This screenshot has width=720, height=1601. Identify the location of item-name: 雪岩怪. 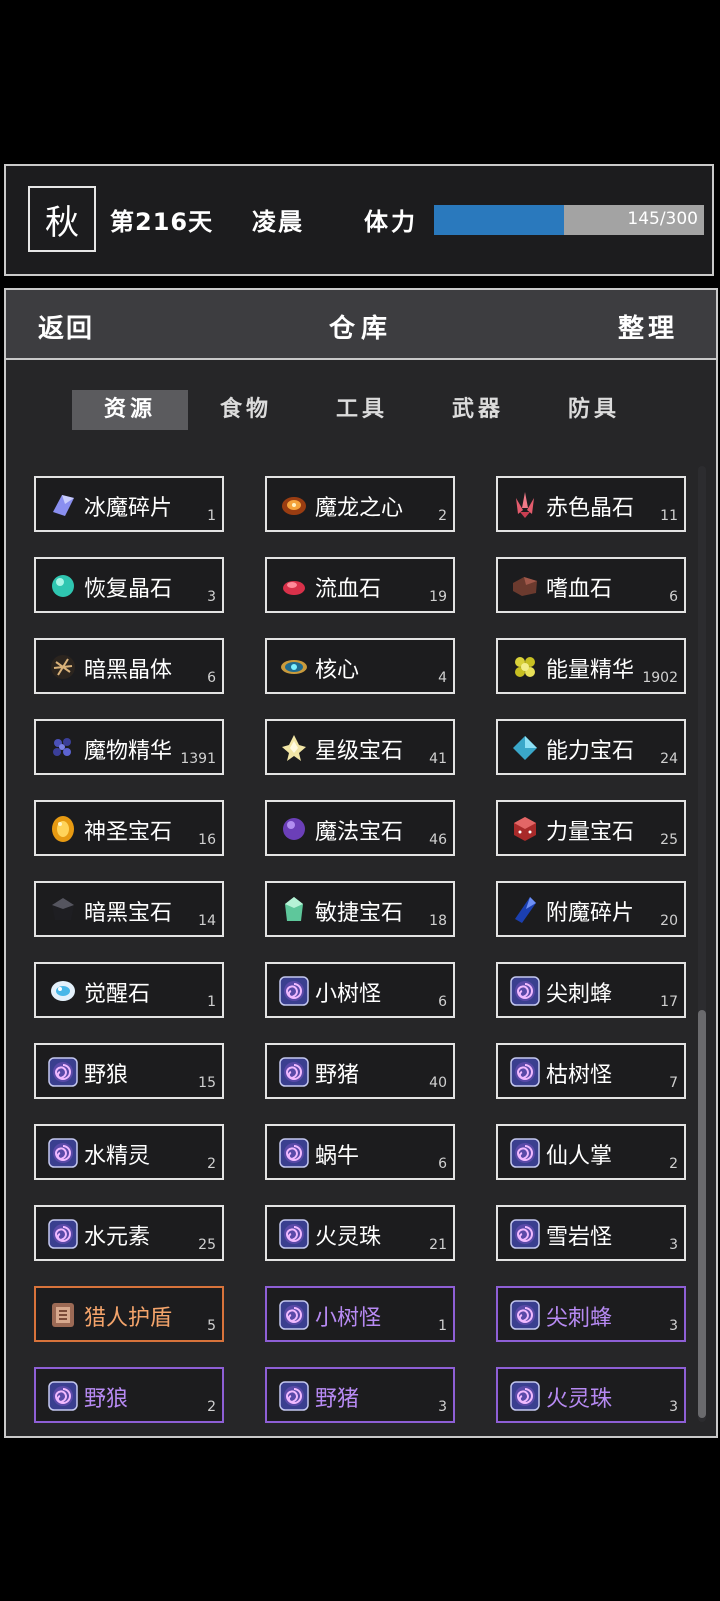
(579, 1237).